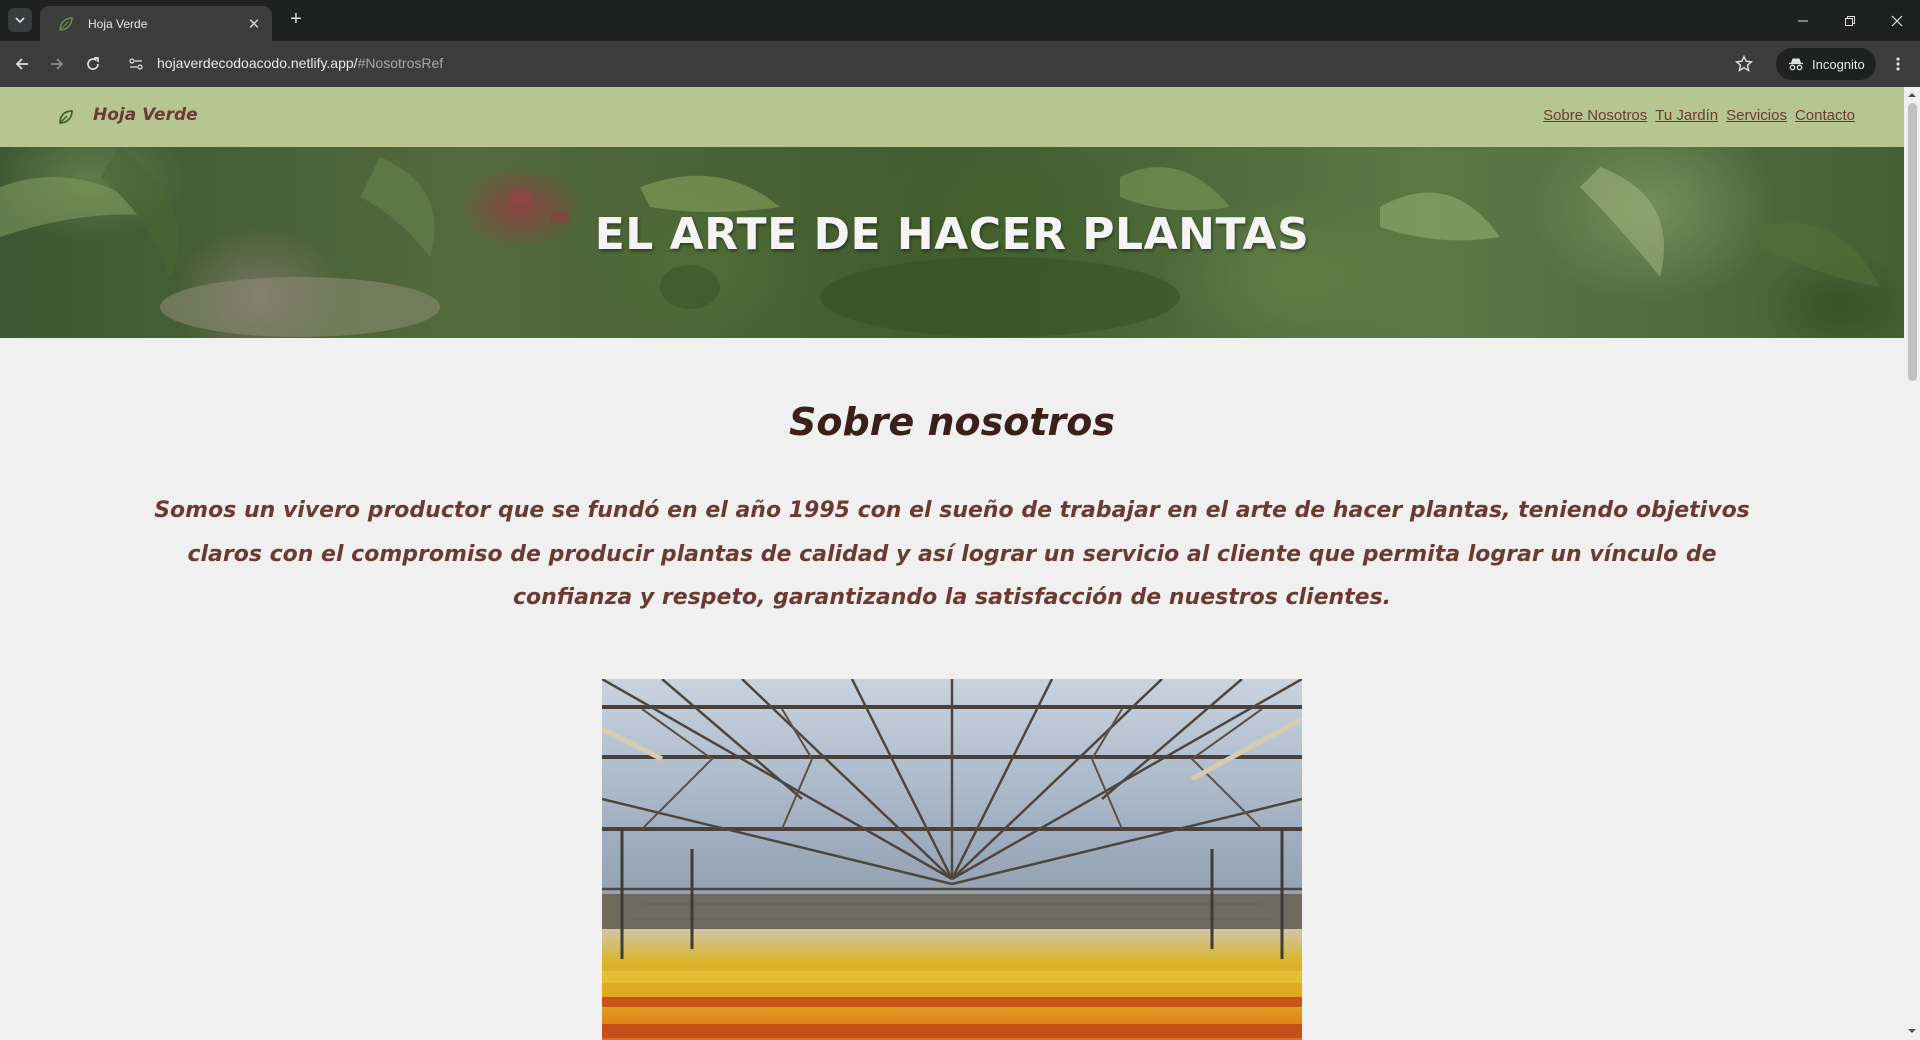 Image resolution: width=1920 pixels, height=1040 pixels. What do you see at coordinates (118, 23) in the screenshot?
I see `tab-title: Hoja Verde` at bounding box center [118, 23].